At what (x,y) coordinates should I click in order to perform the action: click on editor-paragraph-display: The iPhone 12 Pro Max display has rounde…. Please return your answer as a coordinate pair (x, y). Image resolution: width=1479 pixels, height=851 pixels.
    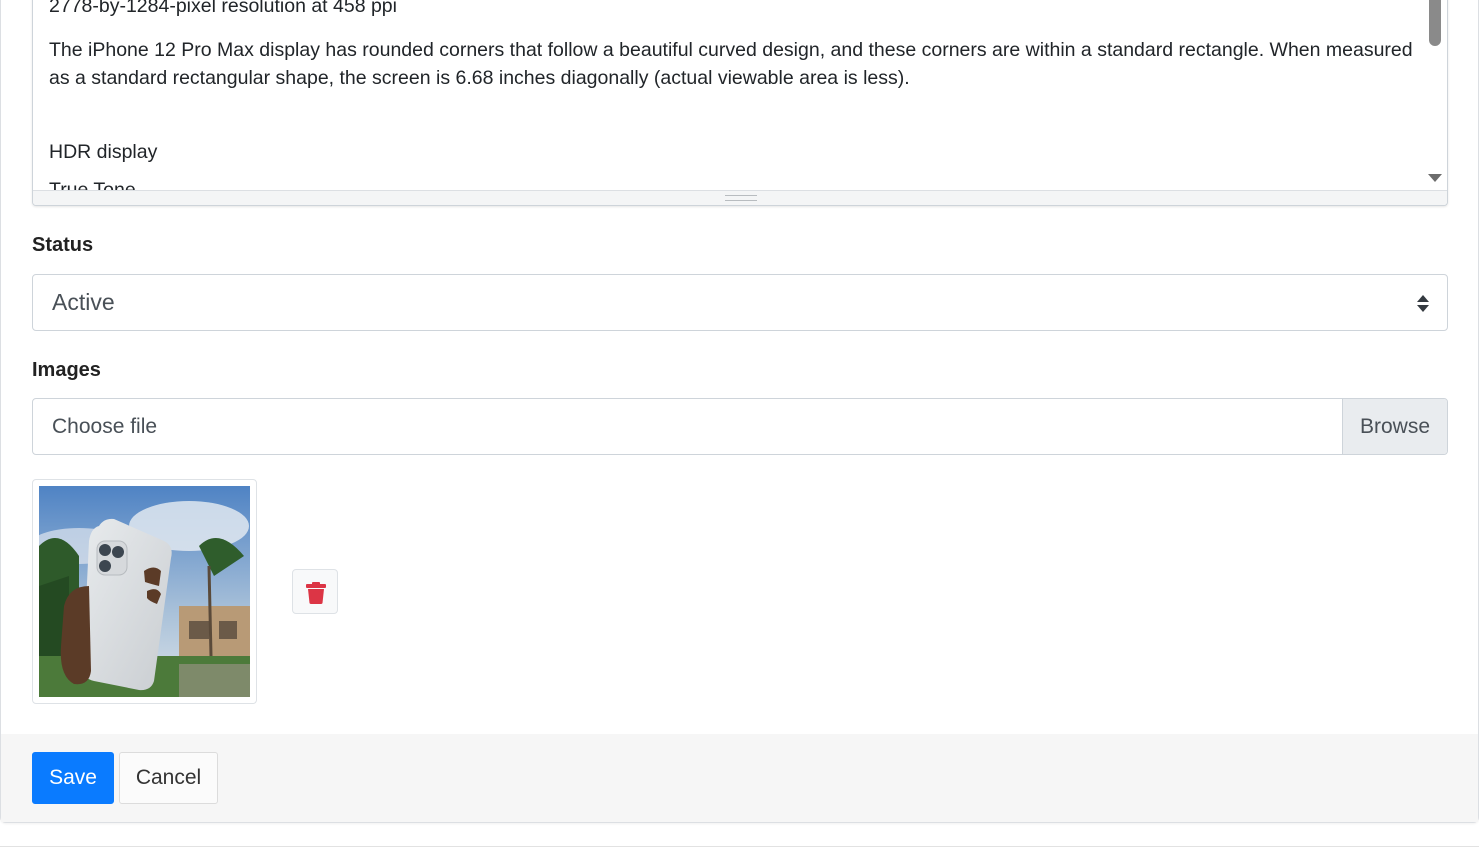
    Looking at the image, I should click on (731, 64).